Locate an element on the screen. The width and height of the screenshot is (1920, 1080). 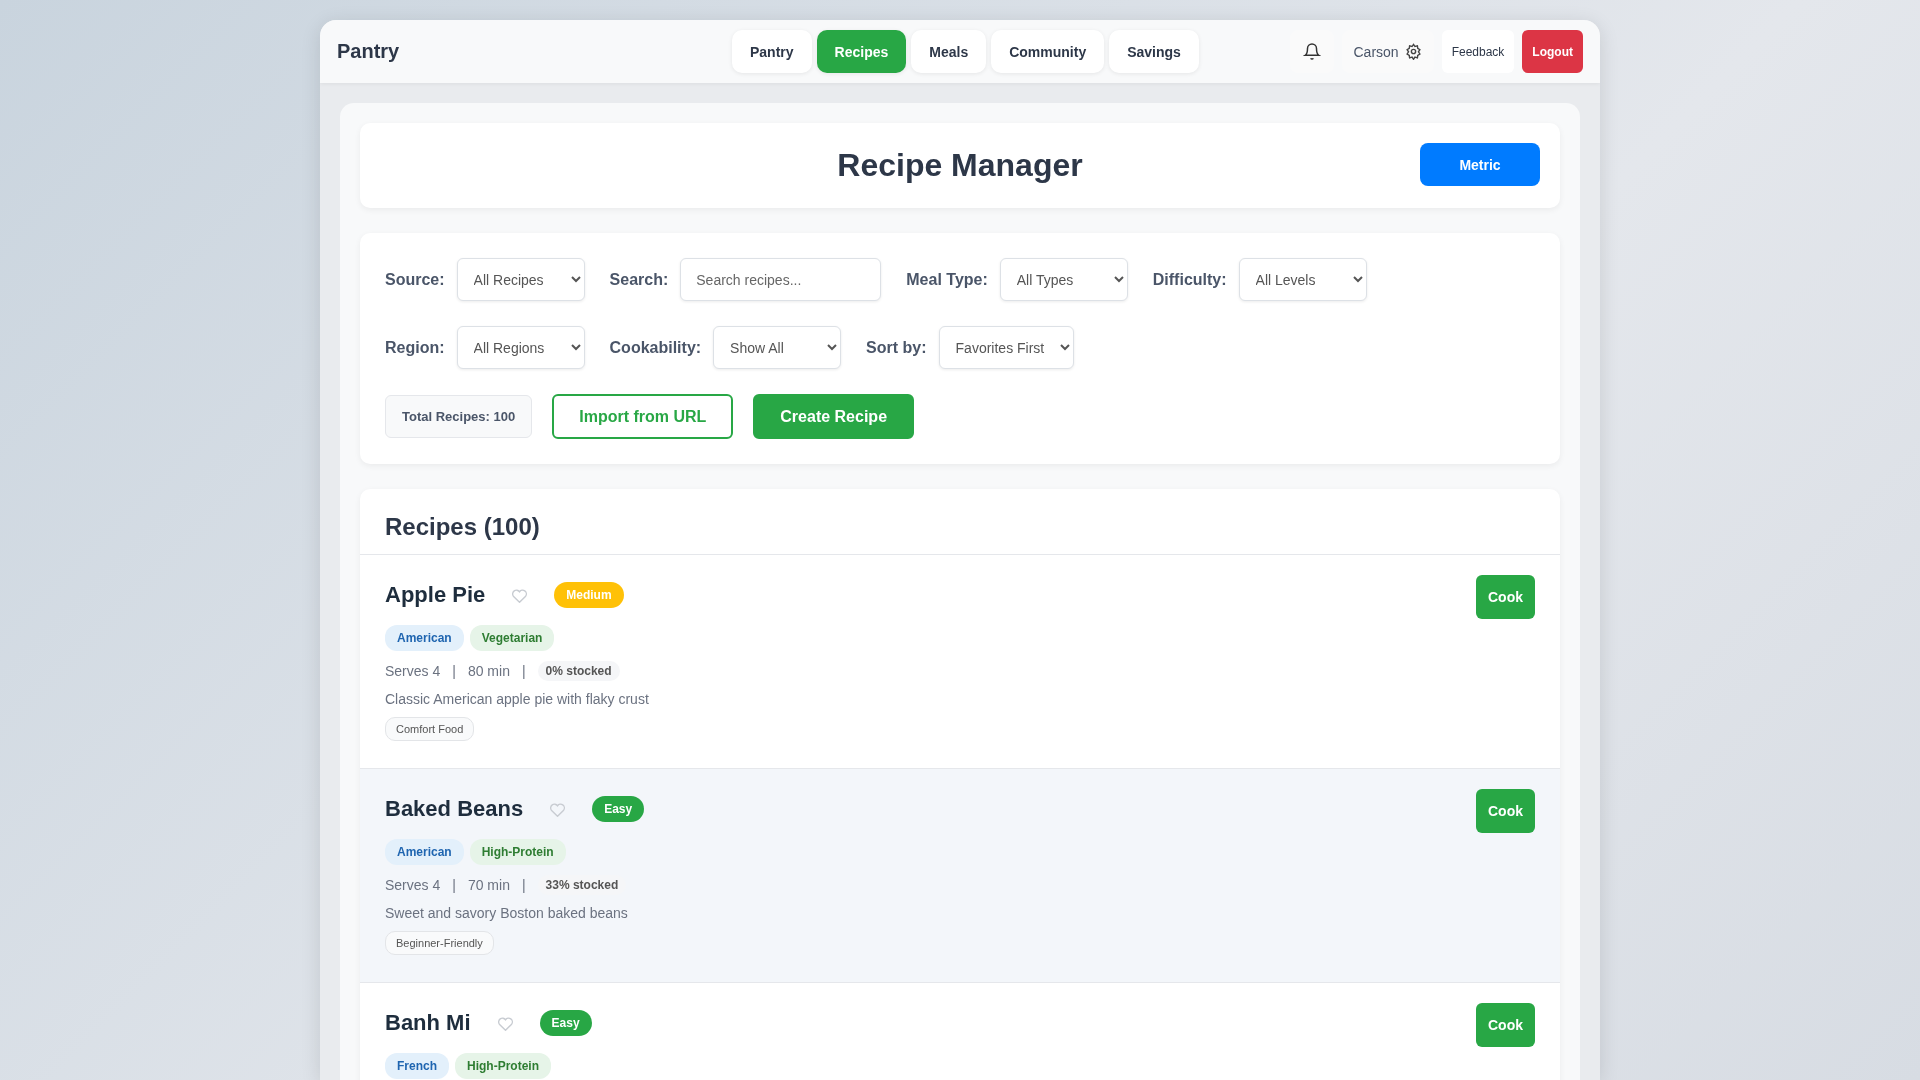
filter-label: Source: is located at coordinates (415, 279).